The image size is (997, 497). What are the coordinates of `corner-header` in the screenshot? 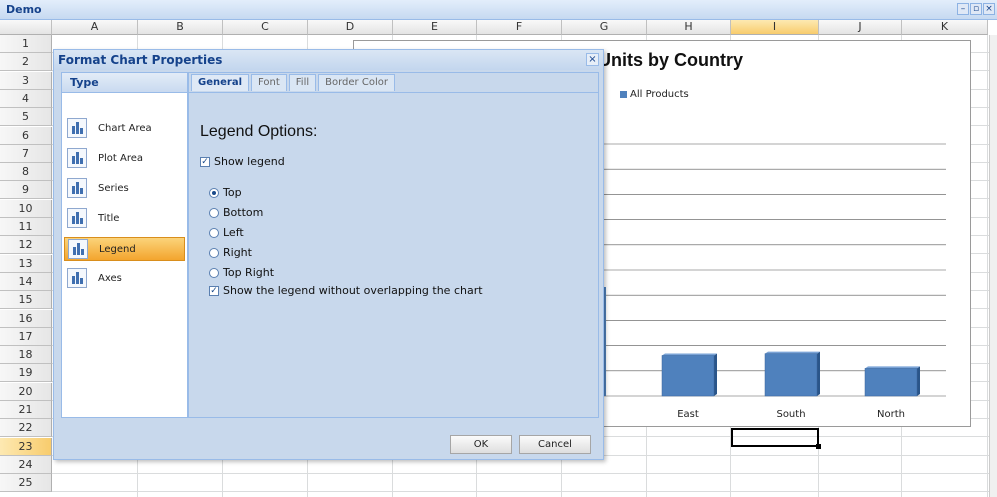 It's located at (26, 27).